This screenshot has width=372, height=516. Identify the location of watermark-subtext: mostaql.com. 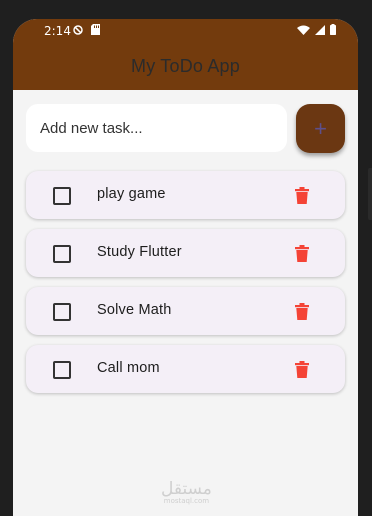
(186, 501).